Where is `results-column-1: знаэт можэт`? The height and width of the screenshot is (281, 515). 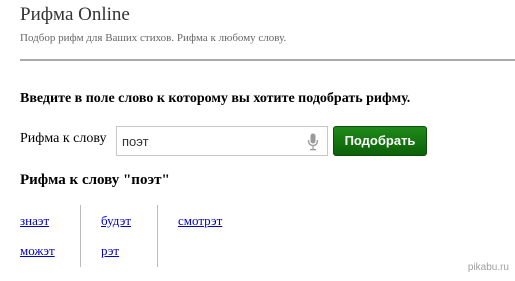
results-column-1: знаэт можэт is located at coordinates (50, 236).